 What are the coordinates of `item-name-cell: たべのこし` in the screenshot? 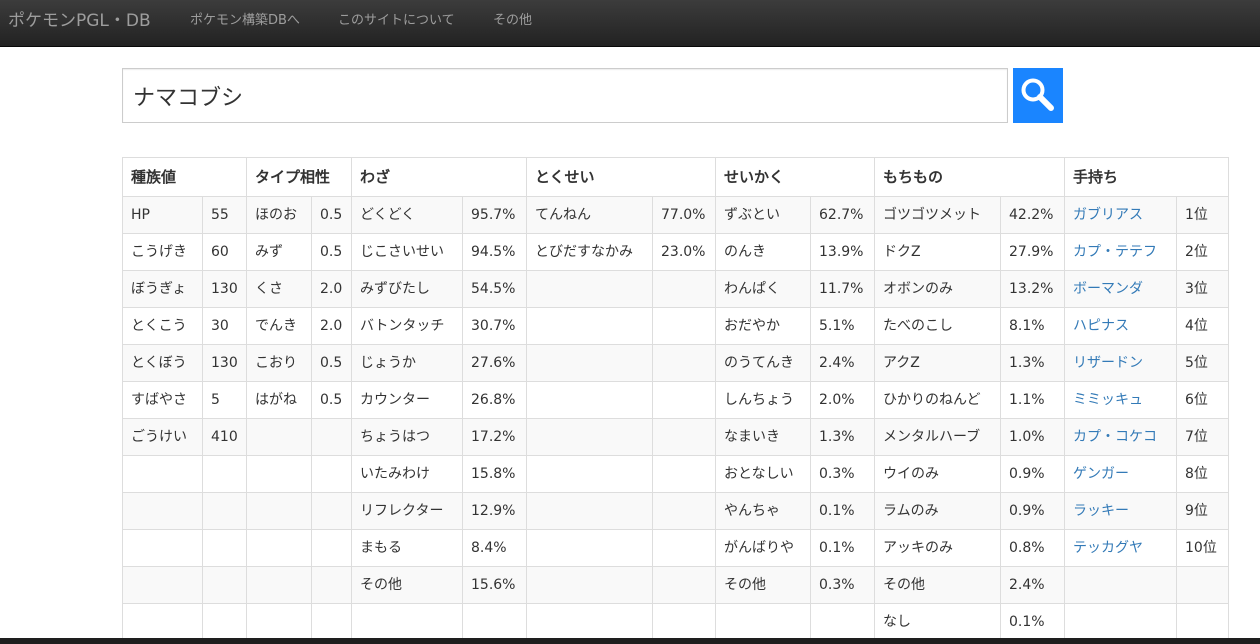 It's located at (937, 326).